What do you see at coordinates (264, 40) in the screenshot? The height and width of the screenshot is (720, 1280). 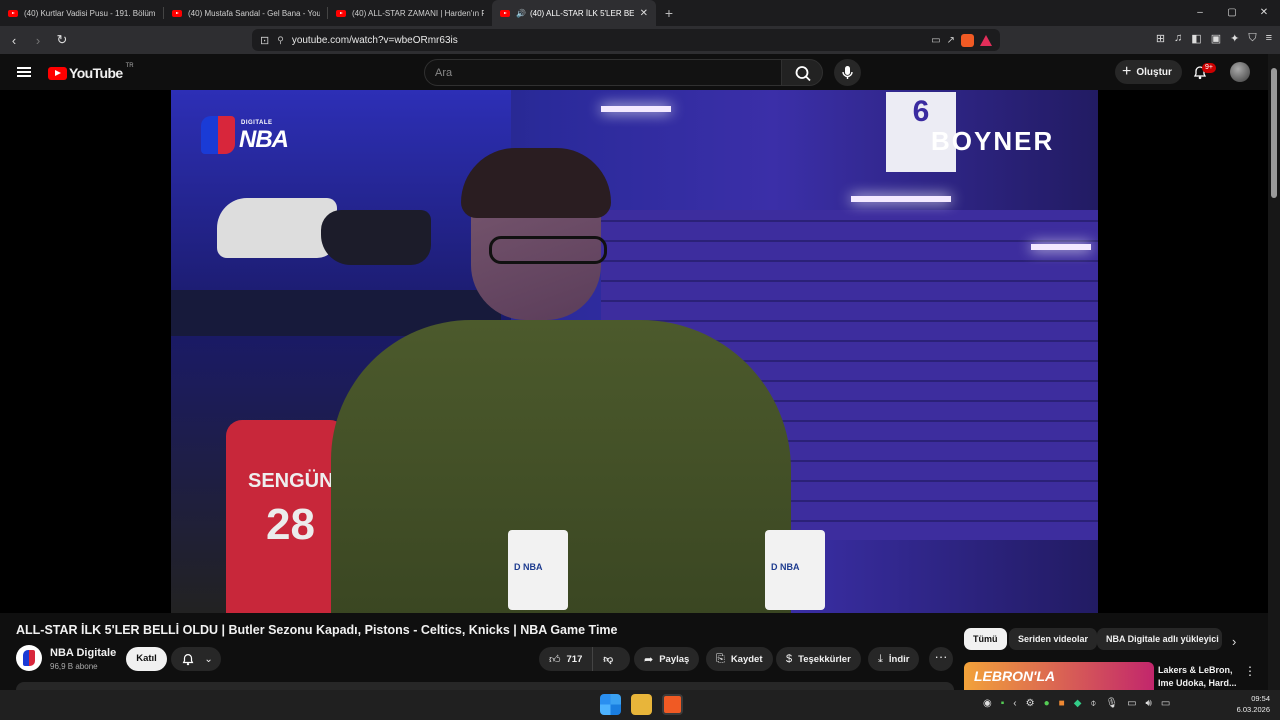 I see `bookmark-icon: ⊡` at bounding box center [264, 40].